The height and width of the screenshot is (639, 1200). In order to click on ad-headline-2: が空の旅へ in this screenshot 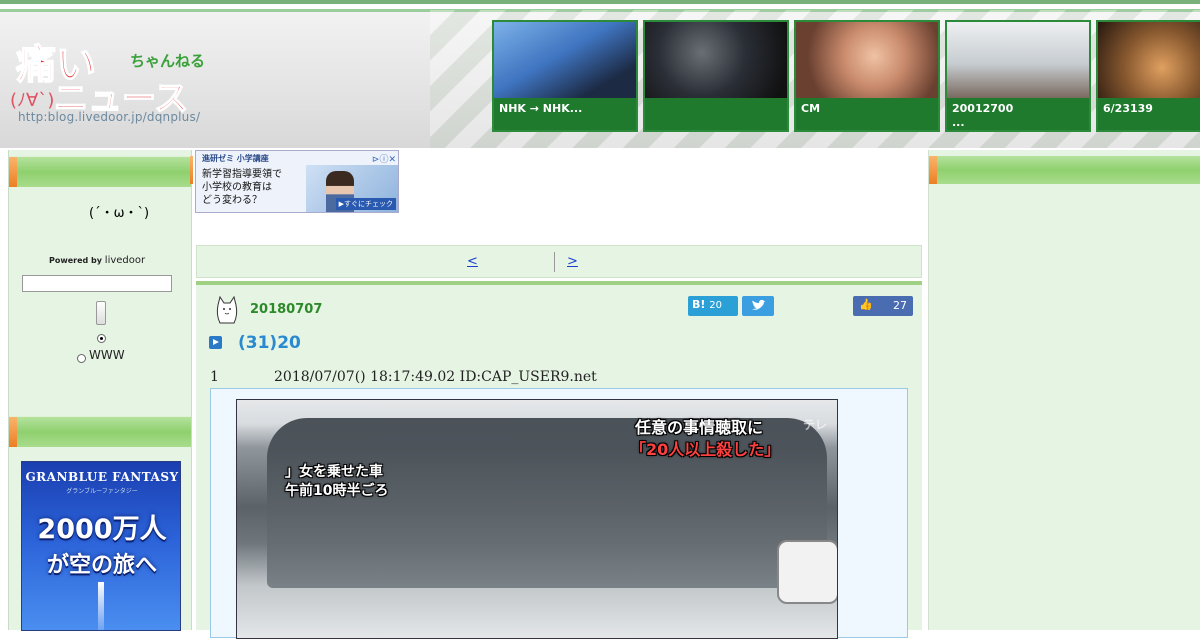, I will do `click(101, 565)`.